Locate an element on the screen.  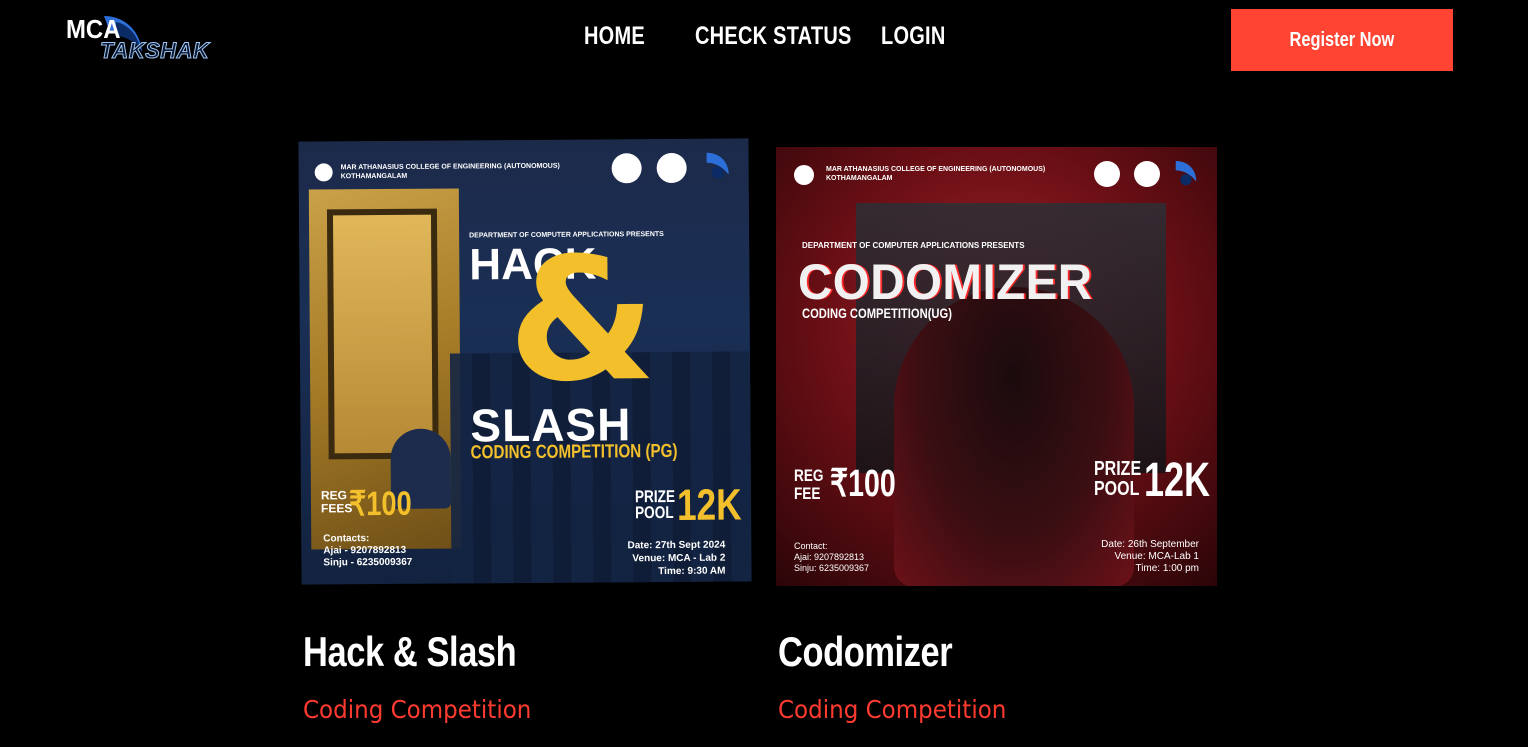
poster-subtitle: CODING COMPETITION(UG) is located at coordinates (877, 313).